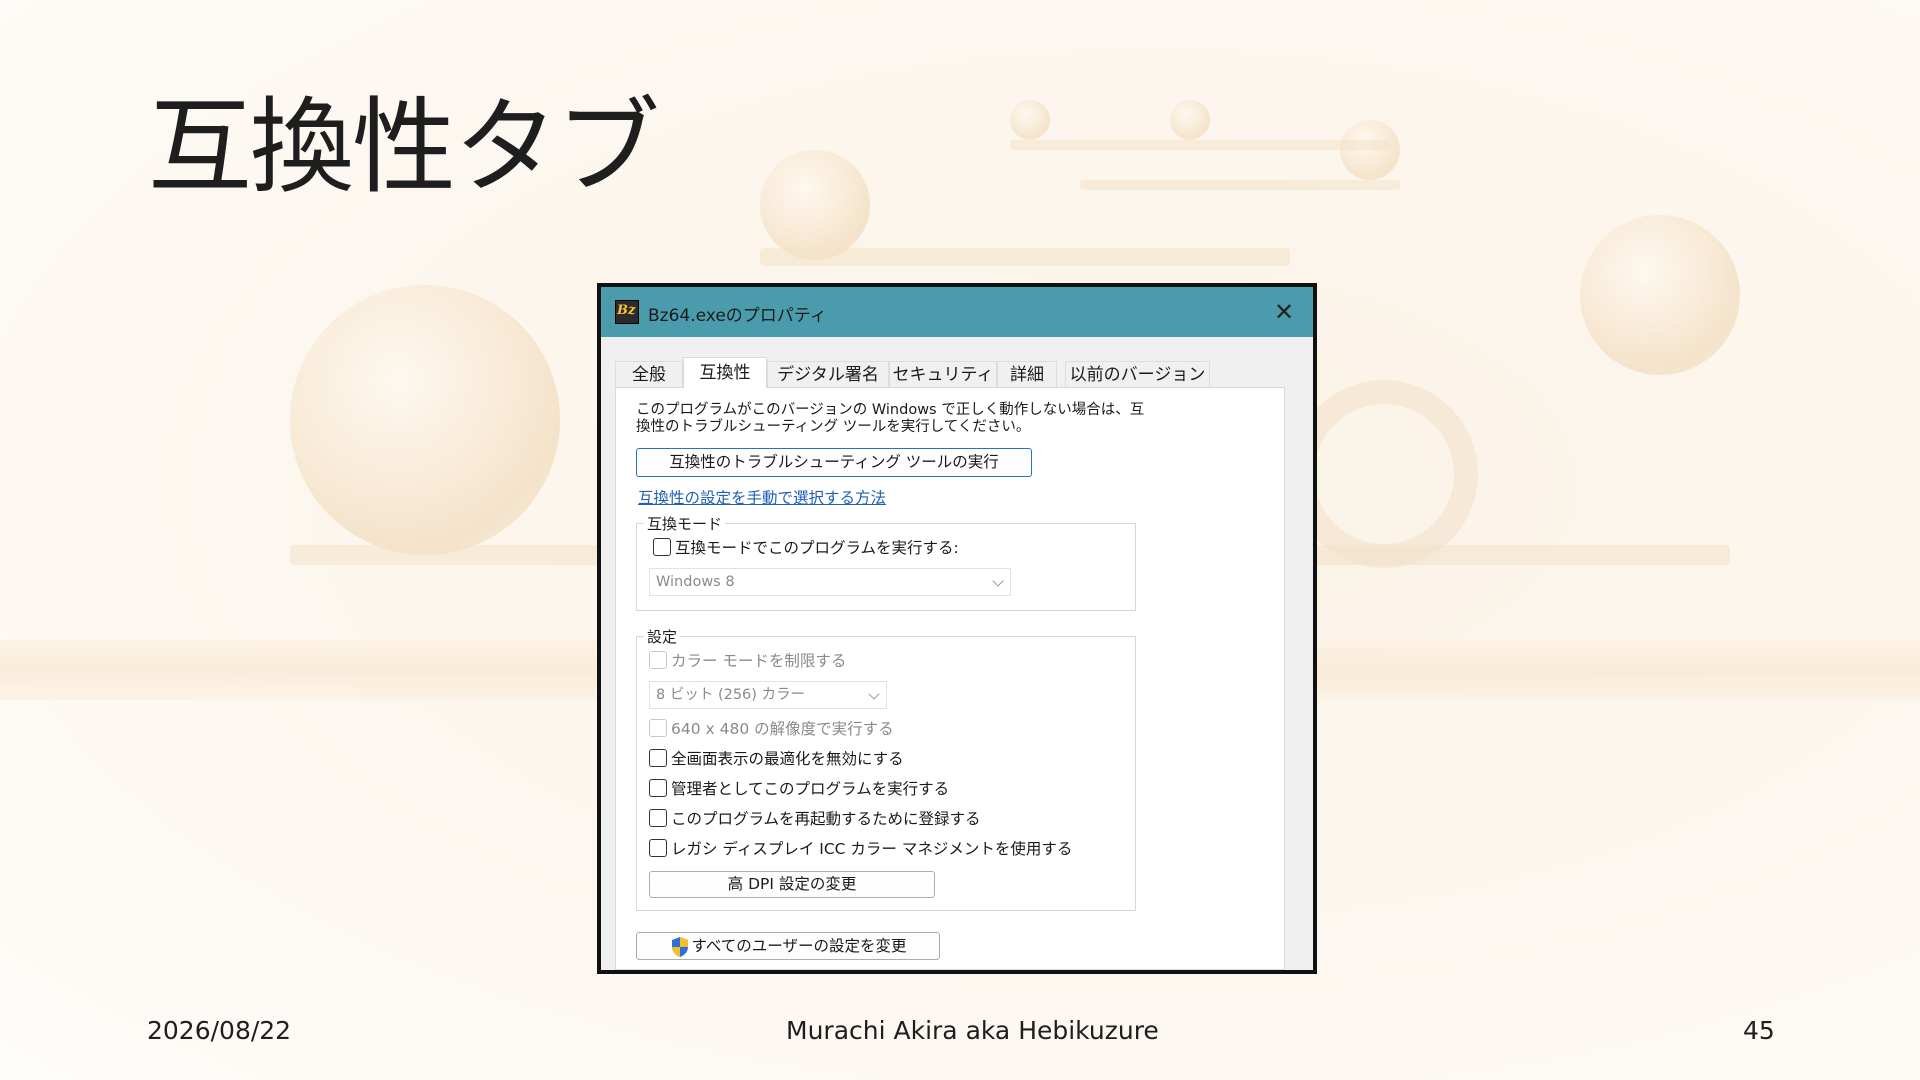 The height and width of the screenshot is (1080, 1920). Describe the element at coordinates (762, 497) in the screenshot. I see `manual-settings-link: 互換性の設定を手動で選択する方法` at that location.